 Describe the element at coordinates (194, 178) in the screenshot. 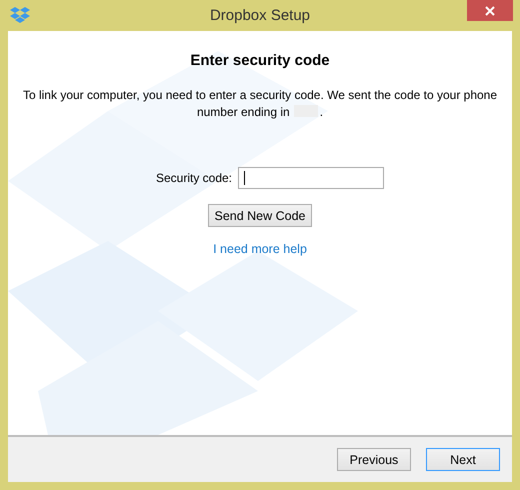

I see `field-label: Security code:` at that location.